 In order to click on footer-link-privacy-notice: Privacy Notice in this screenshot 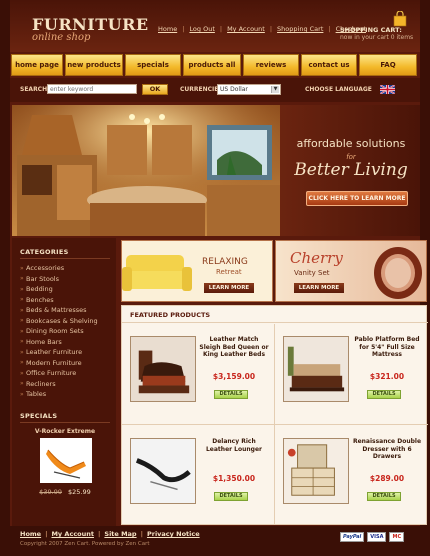, I will do `click(173, 534)`.